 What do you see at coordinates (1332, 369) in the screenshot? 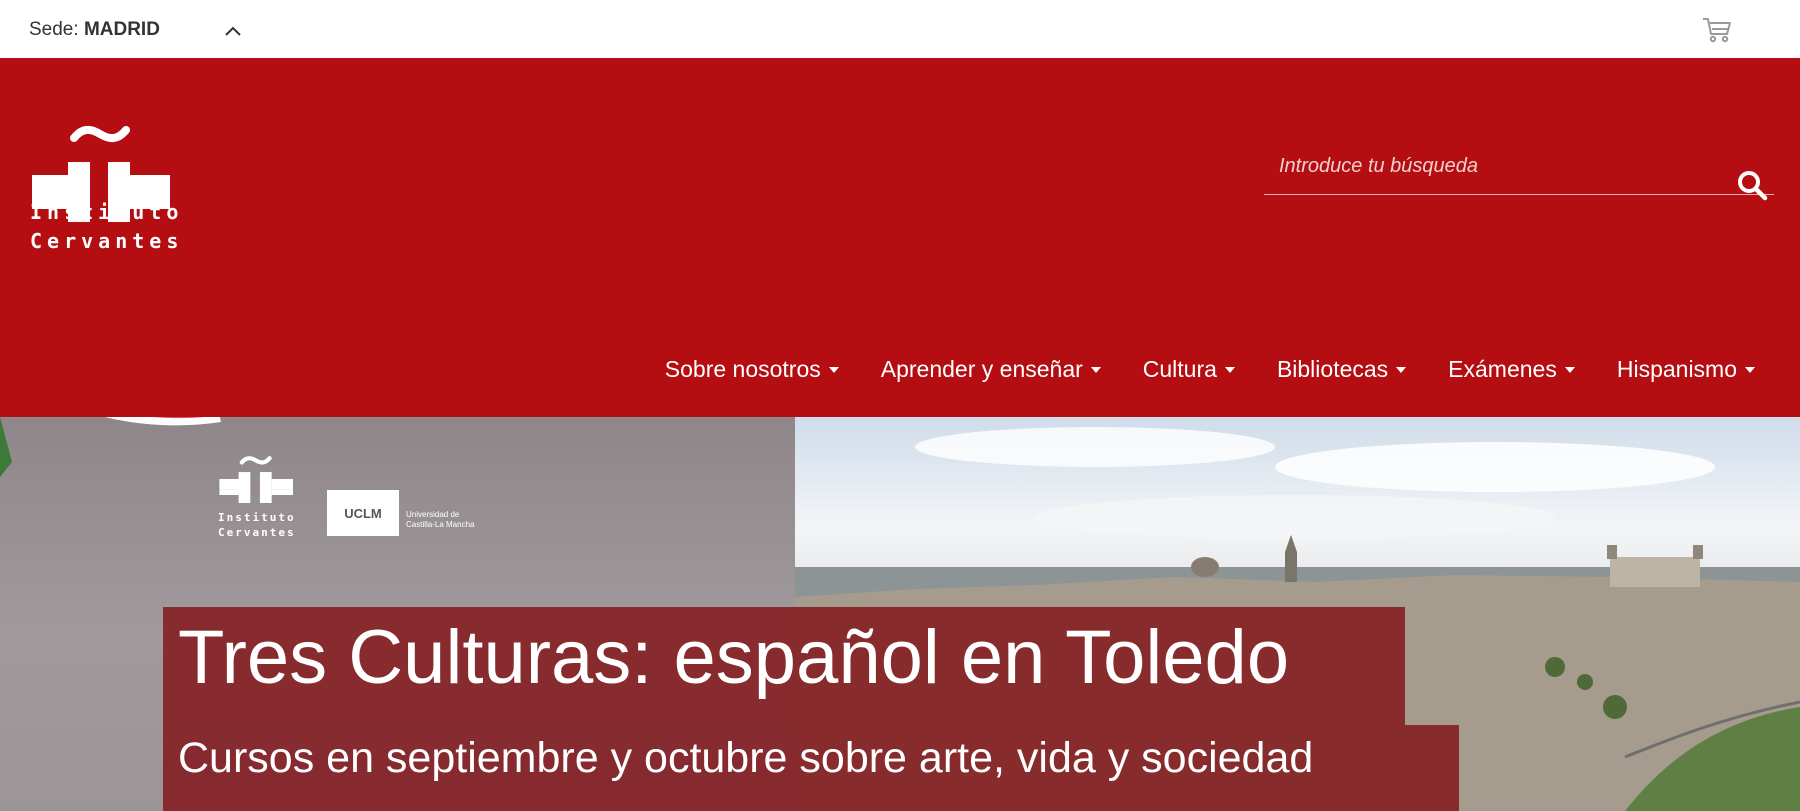
I see `nav-label: Bibliotecas` at bounding box center [1332, 369].